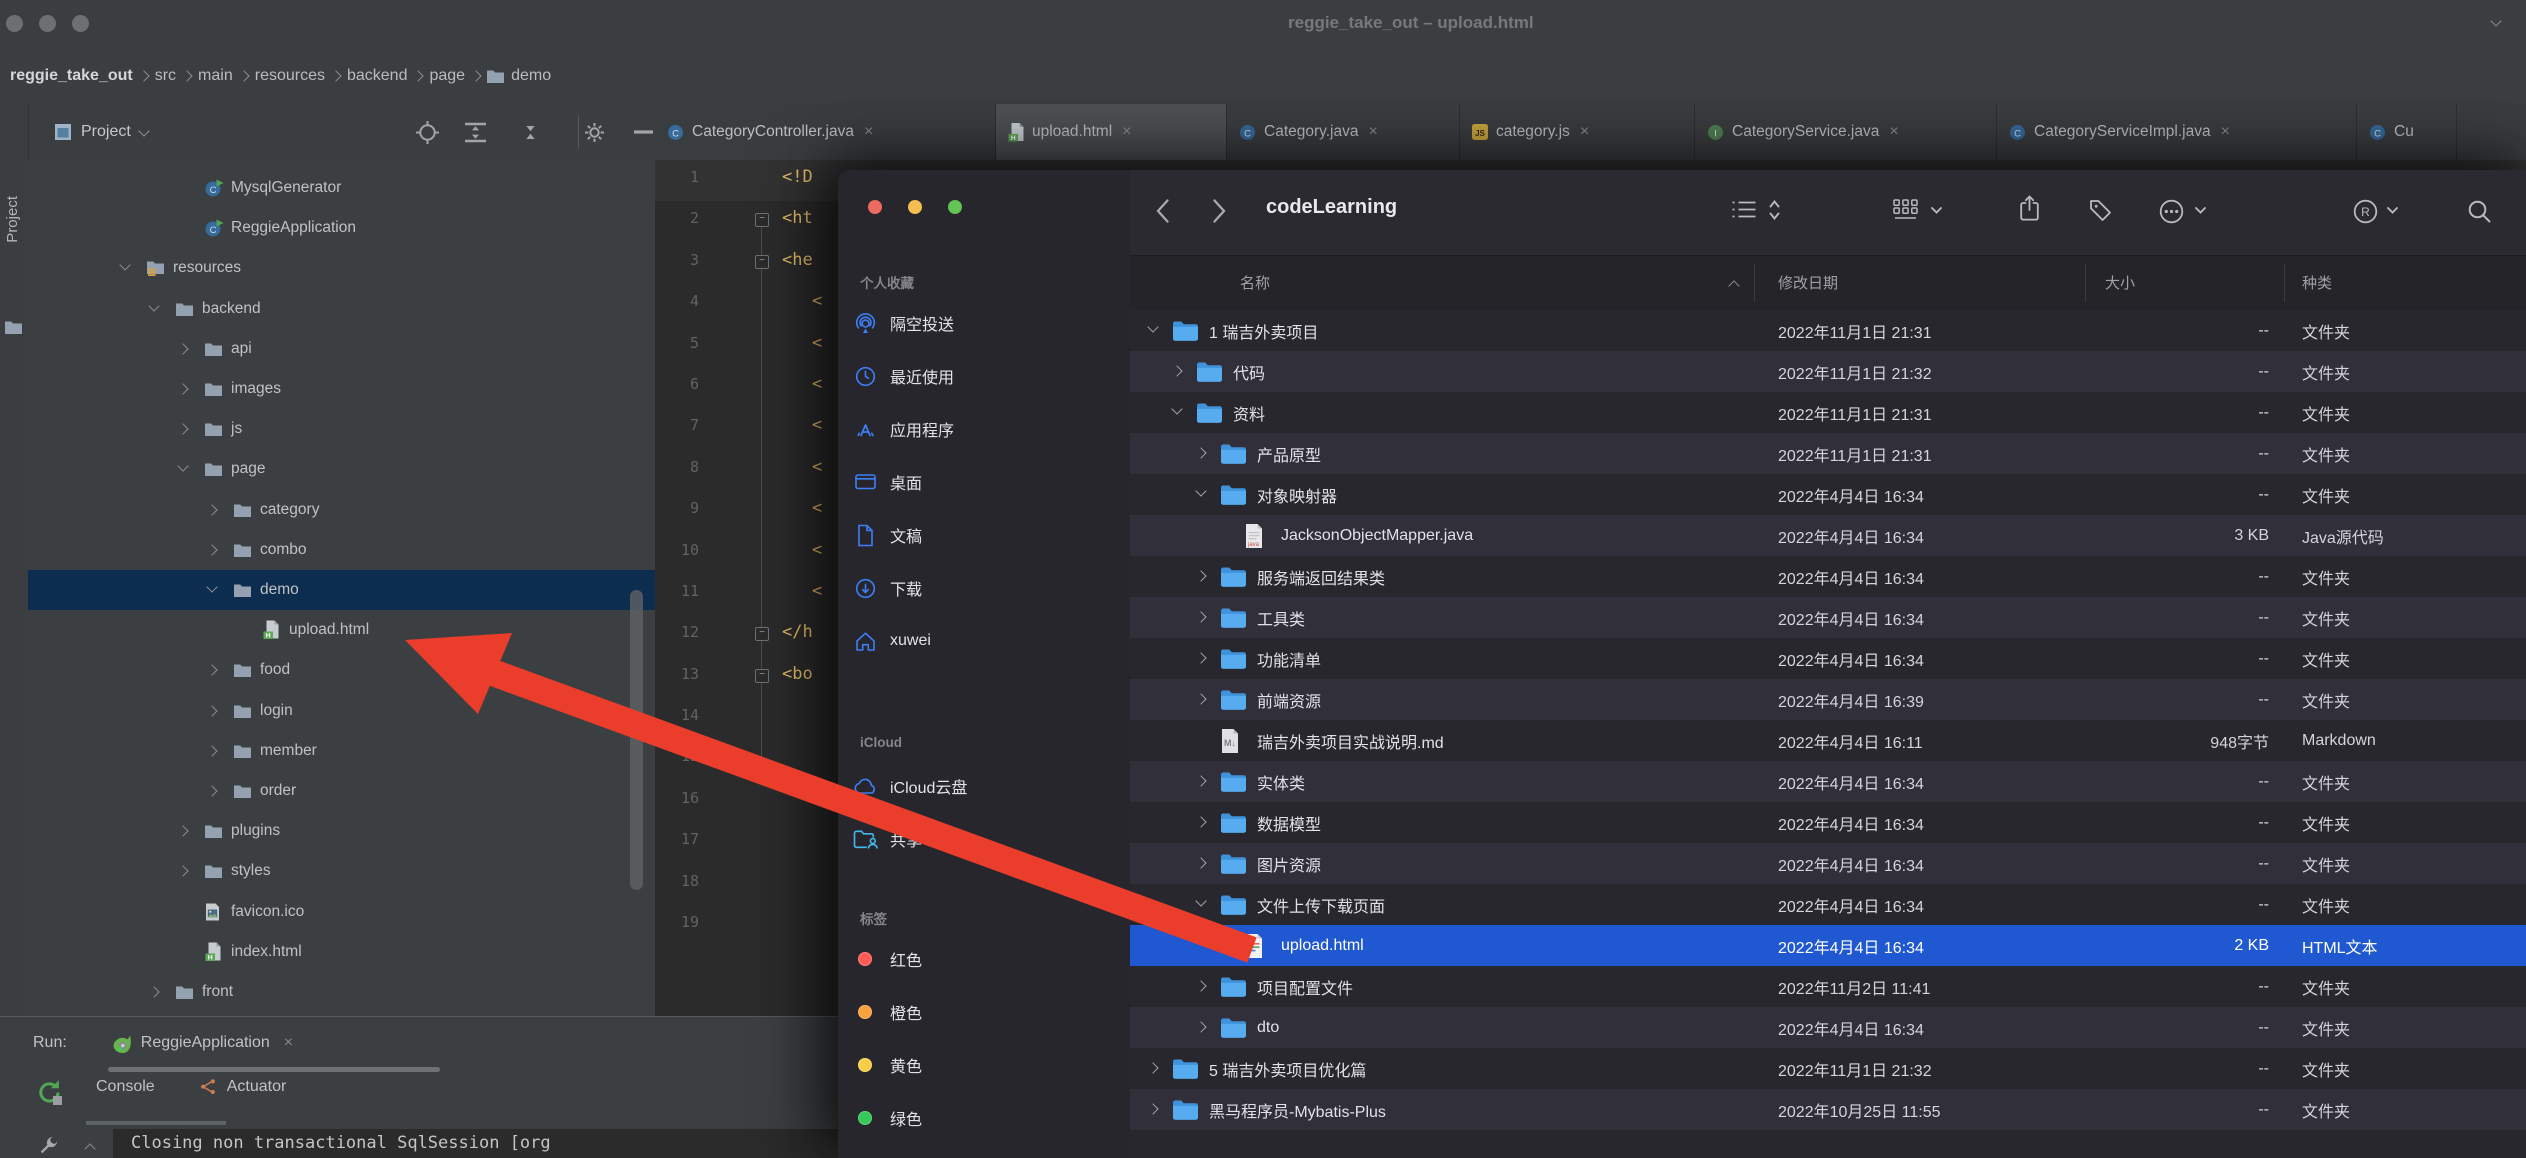 This screenshot has height=1158, width=2526. What do you see at coordinates (341, 228) in the screenshot?
I see `tree-item-ReggieApplication: C ReggieApplication` at bounding box center [341, 228].